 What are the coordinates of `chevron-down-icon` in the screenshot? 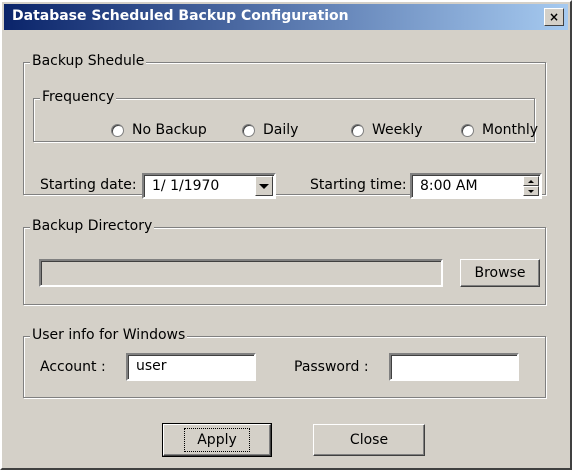 It's located at (264, 186).